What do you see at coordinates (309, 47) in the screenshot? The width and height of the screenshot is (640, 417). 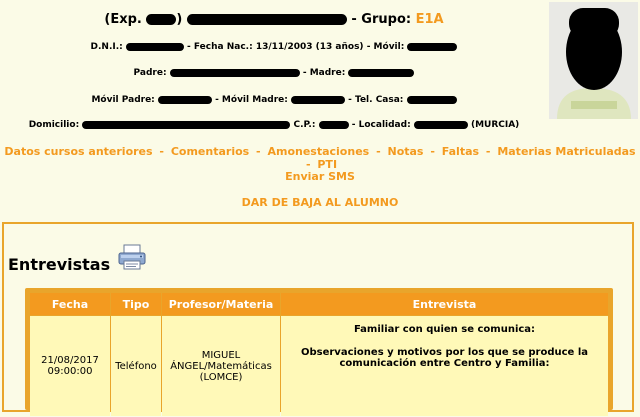 I see `fecha-nac-value: 13/11/2003 (13 años)` at bounding box center [309, 47].